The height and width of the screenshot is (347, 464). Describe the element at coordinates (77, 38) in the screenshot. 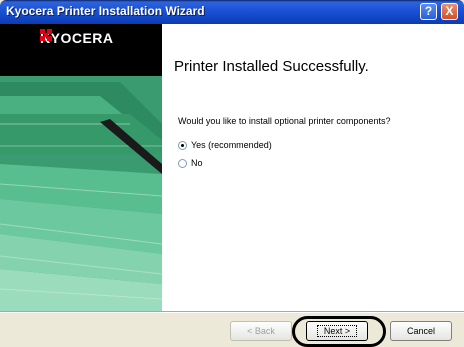

I see `kyocera-logo: KYOCERA` at that location.